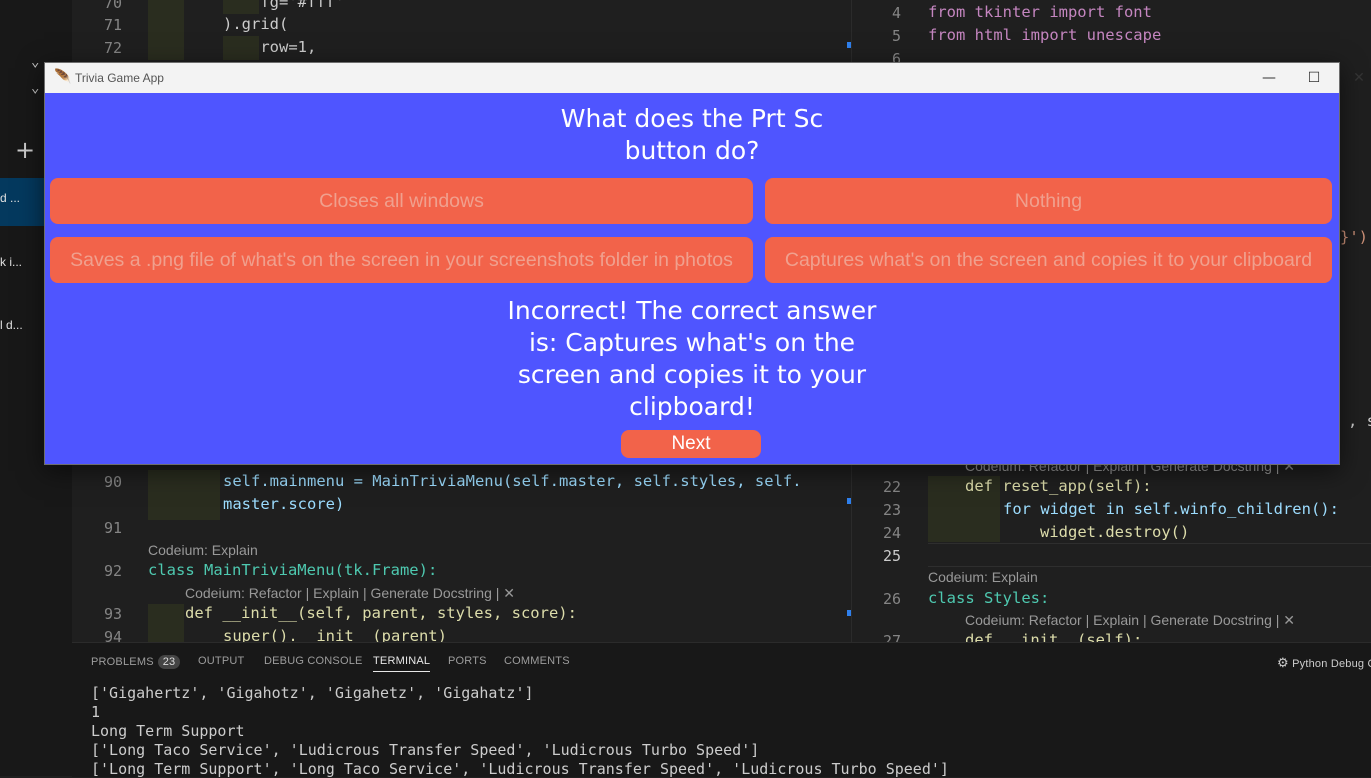  I want to click on line-number: 25, so click(891, 556).